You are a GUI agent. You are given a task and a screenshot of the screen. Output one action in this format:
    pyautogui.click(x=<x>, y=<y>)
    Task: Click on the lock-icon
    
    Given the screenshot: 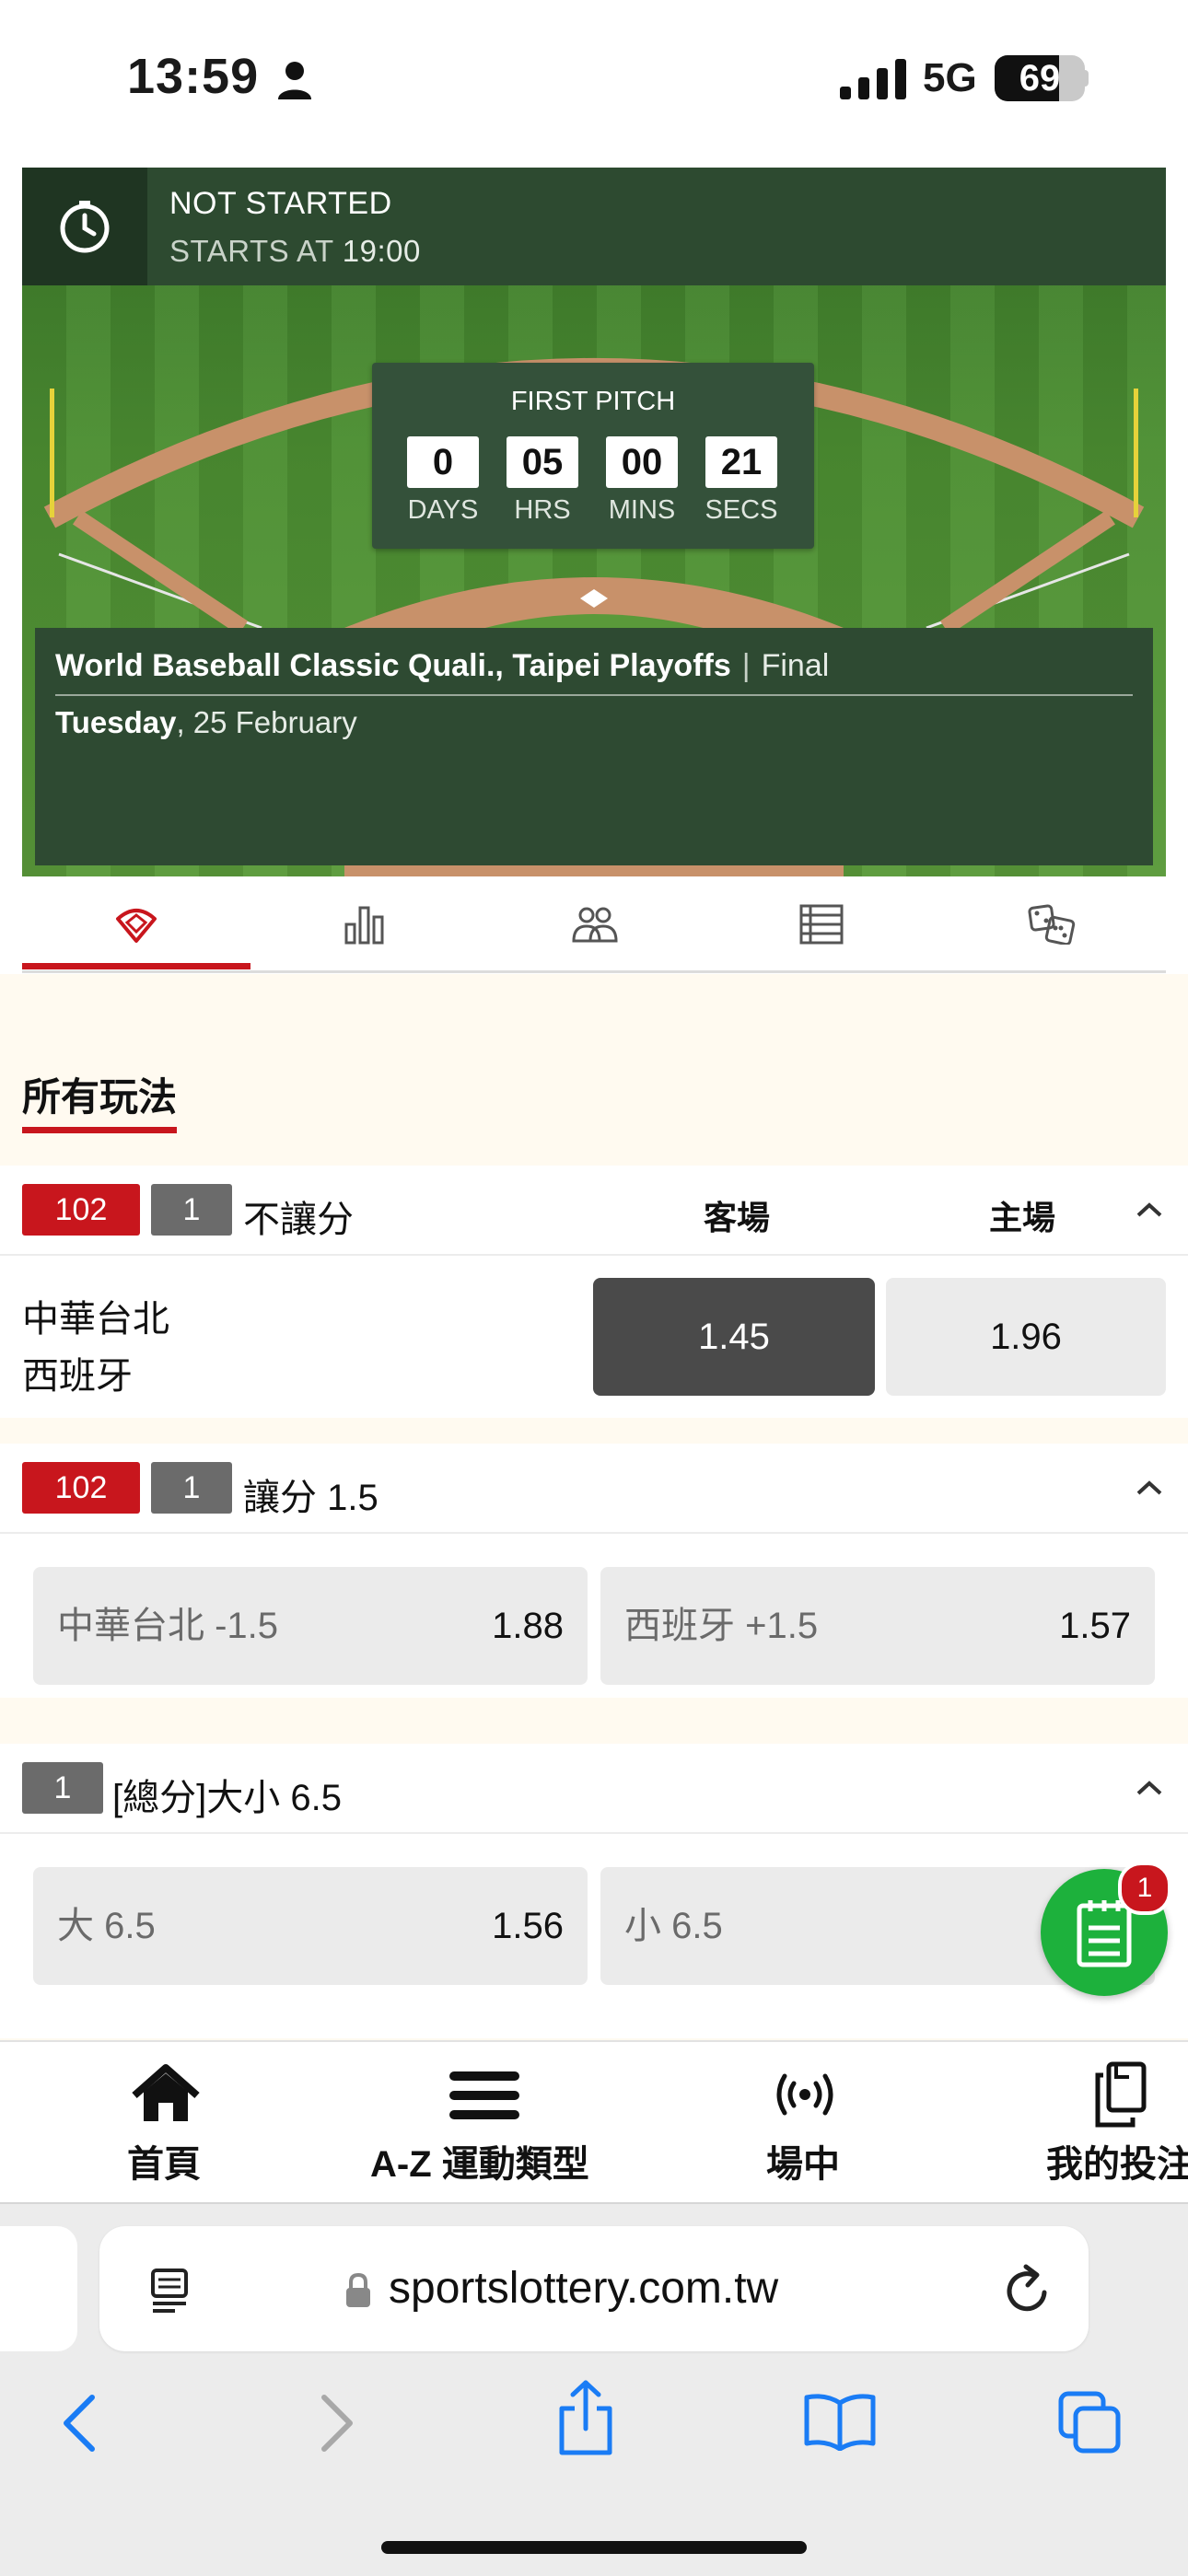 What is the action you would take?
    pyautogui.click(x=358, y=2289)
    